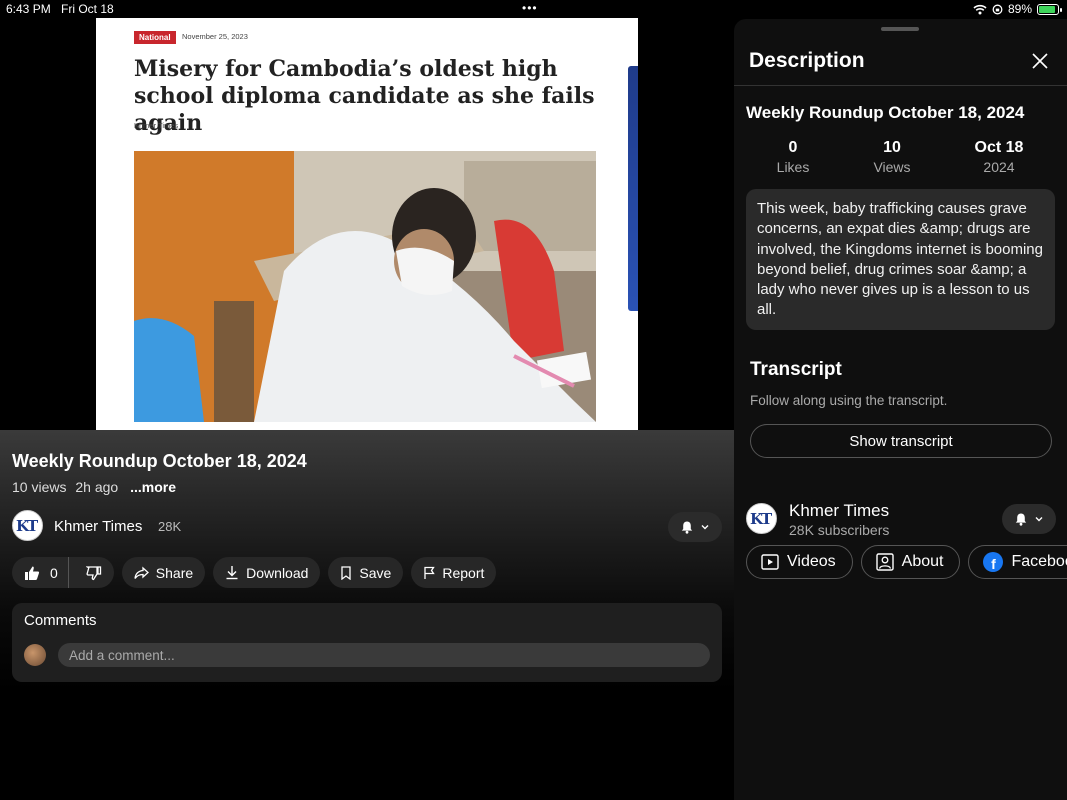  What do you see at coordinates (155, 37) in the screenshot?
I see `article-category-tag: National` at bounding box center [155, 37].